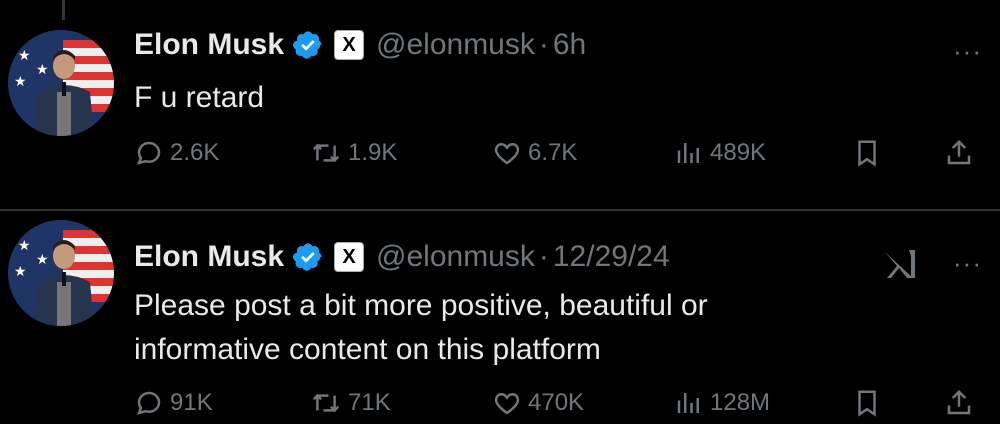 The image size is (1000, 424). Describe the element at coordinates (900, 264) in the screenshot. I see `xai-logo-icon` at that location.